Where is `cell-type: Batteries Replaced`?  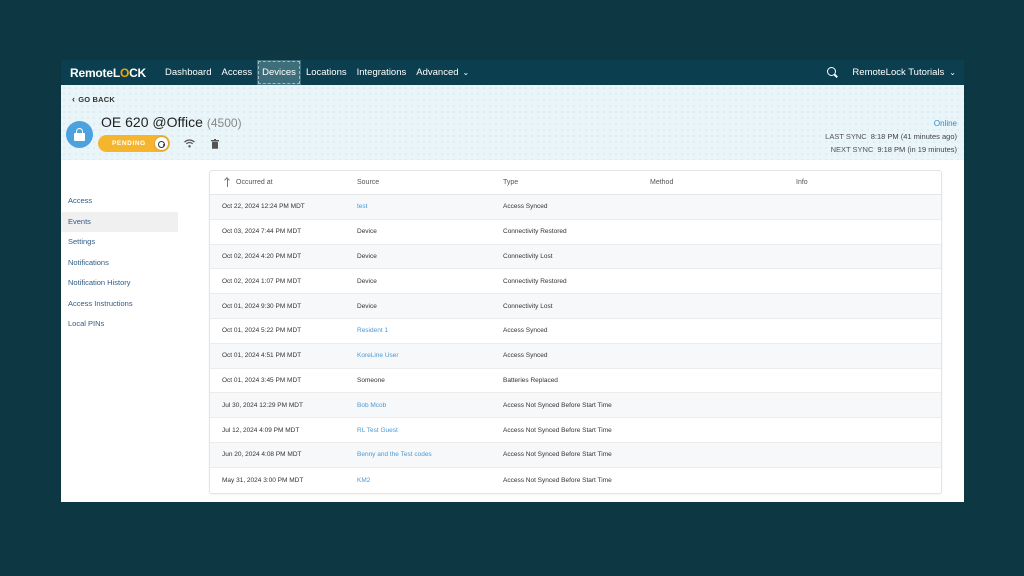
cell-type: Batteries Replaced is located at coordinates (530, 380).